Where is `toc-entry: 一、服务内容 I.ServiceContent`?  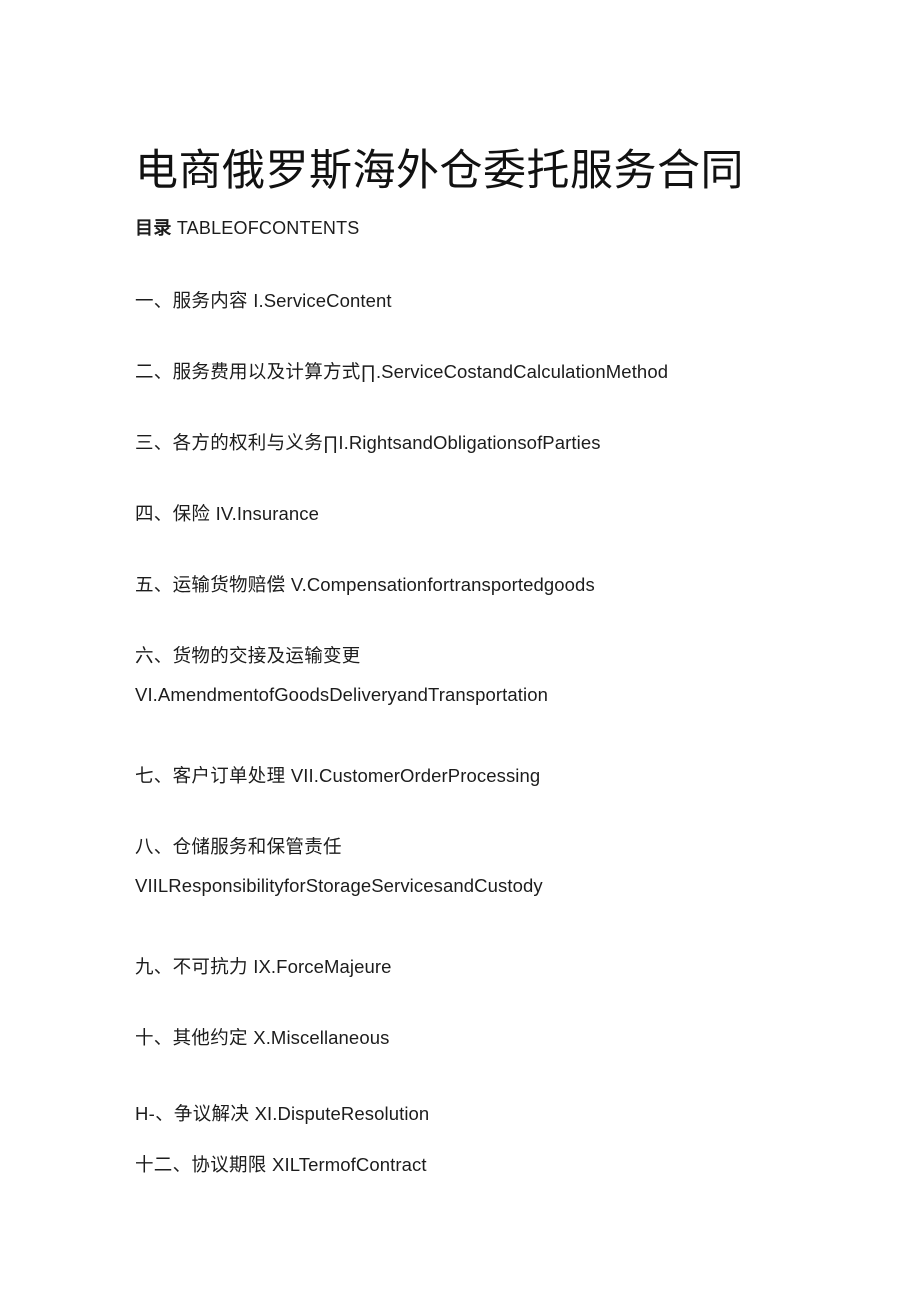
toc-entry: 一、服务内容 I.ServiceContent is located at coordinates (505, 301).